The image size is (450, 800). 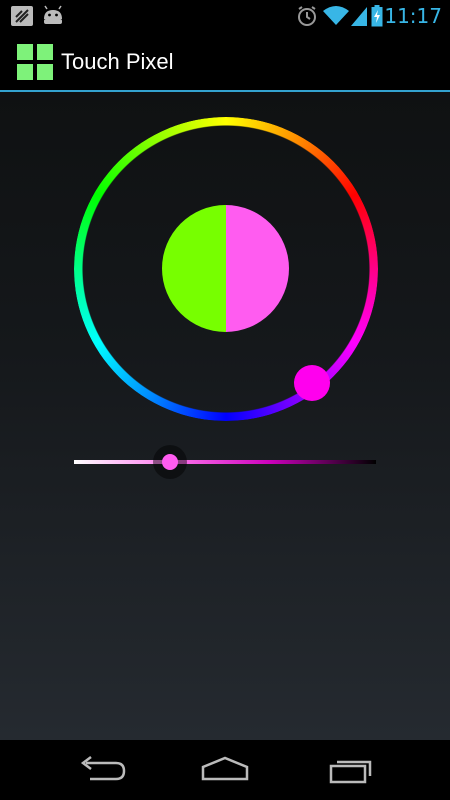 I want to click on status-time: 11:17, so click(x=413, y=16).